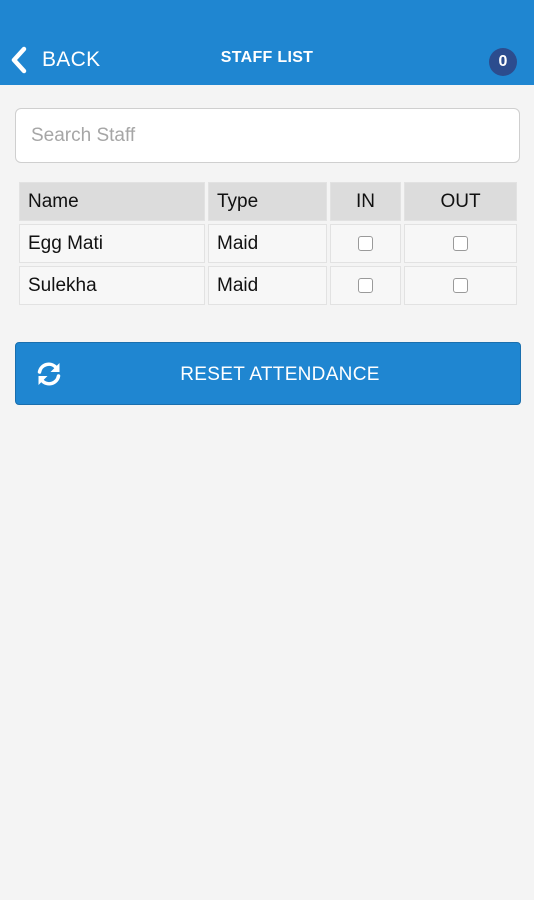 This screenshot has height=900, width=534. Describe the element at coordinates (365, 201) in the screenshot. I see `column-header-in: IN` at that location.